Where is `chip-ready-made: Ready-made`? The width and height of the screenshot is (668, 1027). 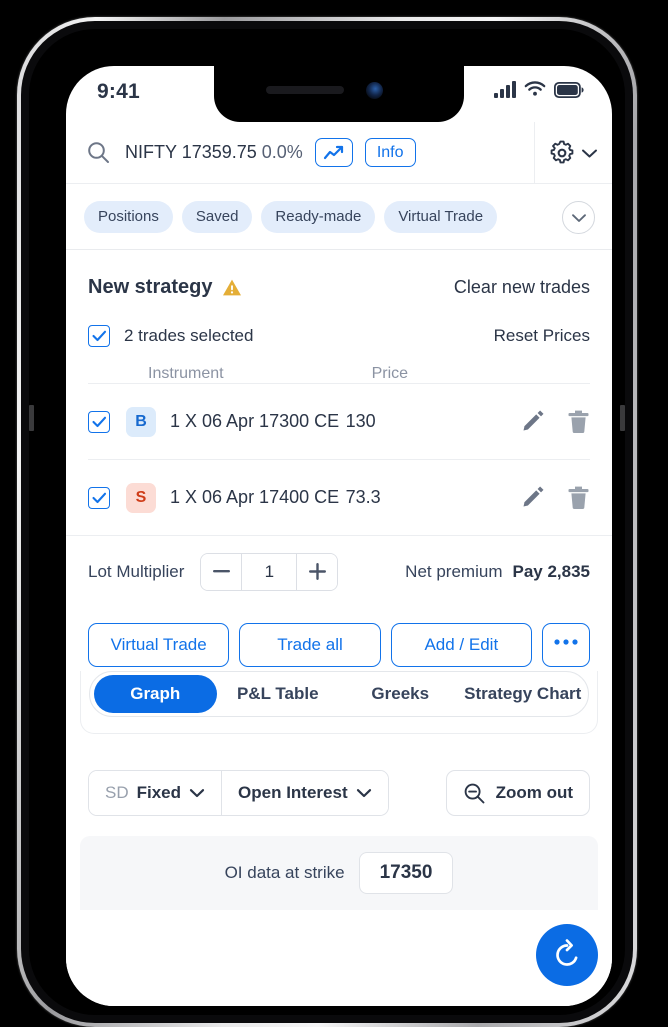 chip-ready-made: Ready-made is located at coordinates (318, 216).